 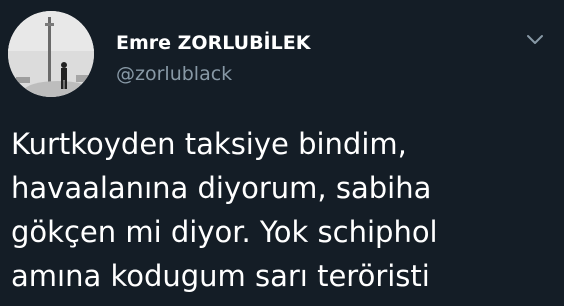 I want to click on chevron-down-icon, so click(x=535, y=39).